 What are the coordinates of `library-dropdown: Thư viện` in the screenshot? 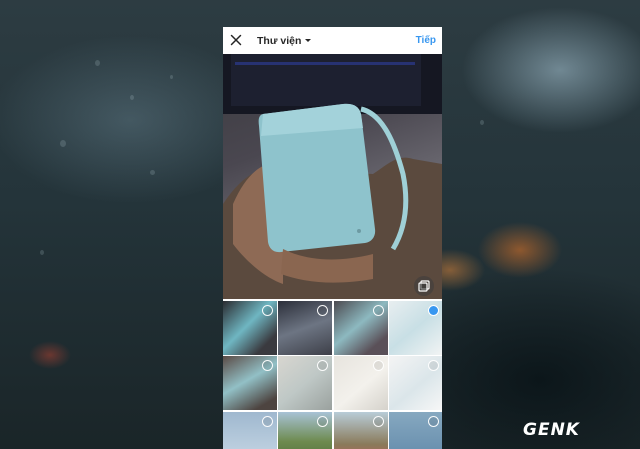 It's located at (284, 40).